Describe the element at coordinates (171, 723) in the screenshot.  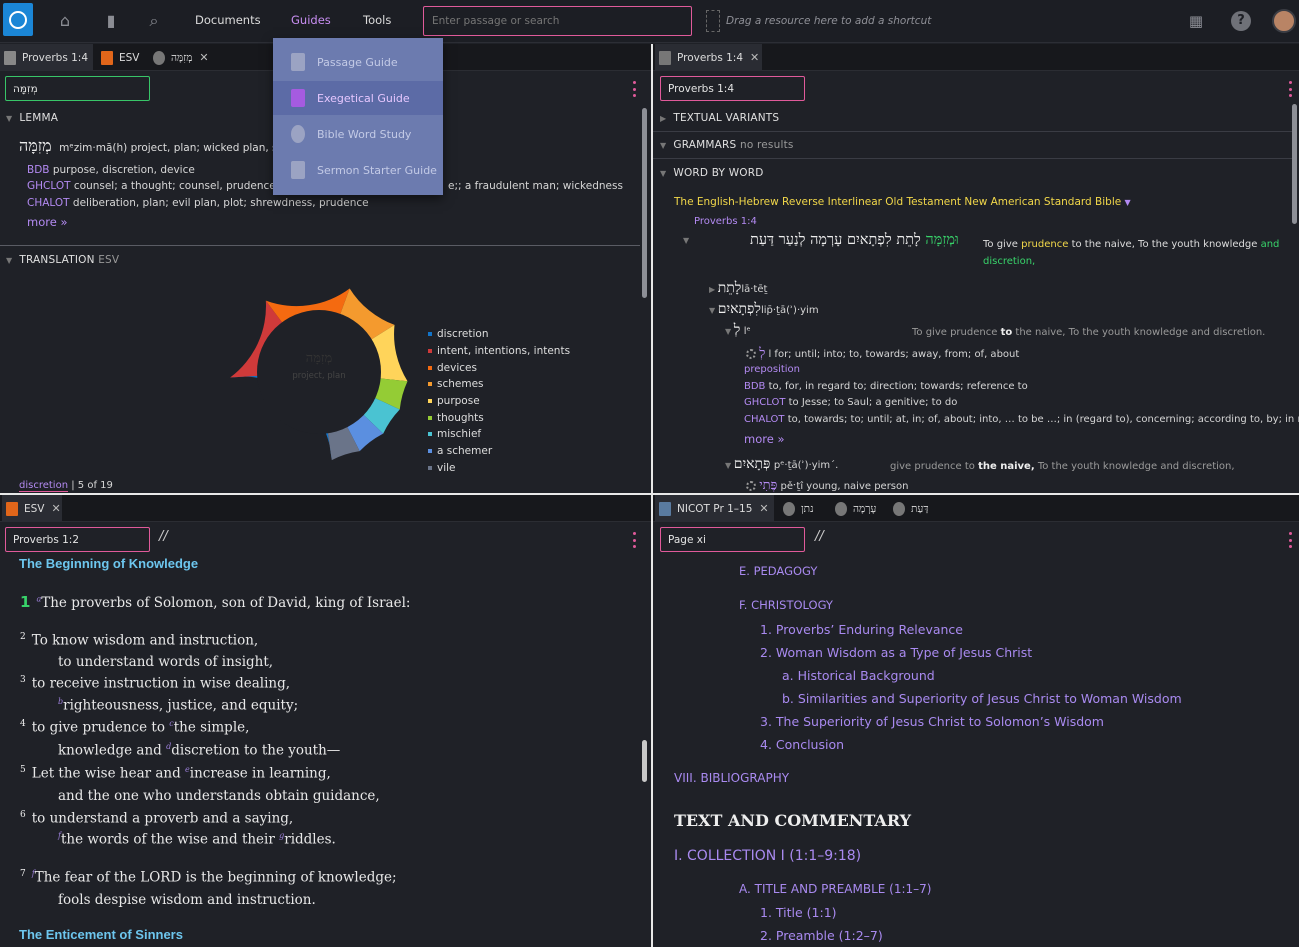
I see `footnote-marker: c` at that location.